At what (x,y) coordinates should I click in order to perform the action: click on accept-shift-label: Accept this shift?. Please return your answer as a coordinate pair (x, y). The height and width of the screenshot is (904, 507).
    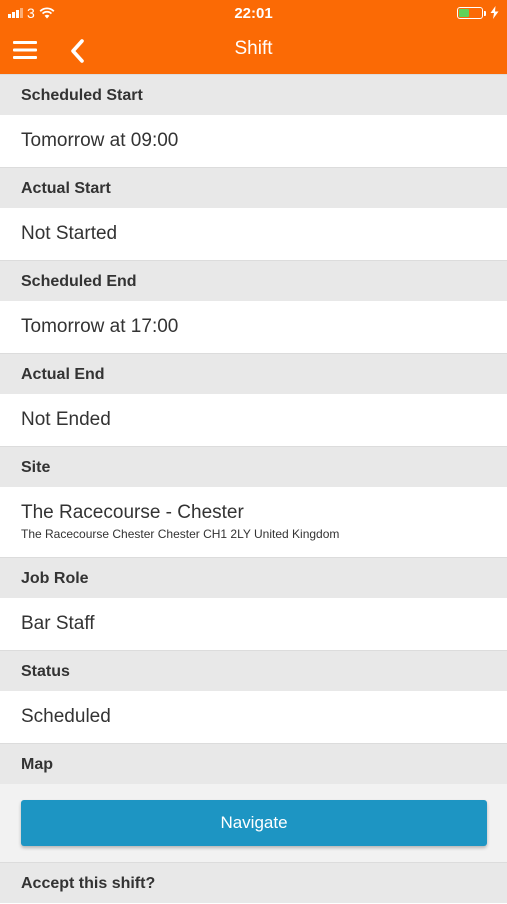
    Looking at the image, I should click on (253, 882).